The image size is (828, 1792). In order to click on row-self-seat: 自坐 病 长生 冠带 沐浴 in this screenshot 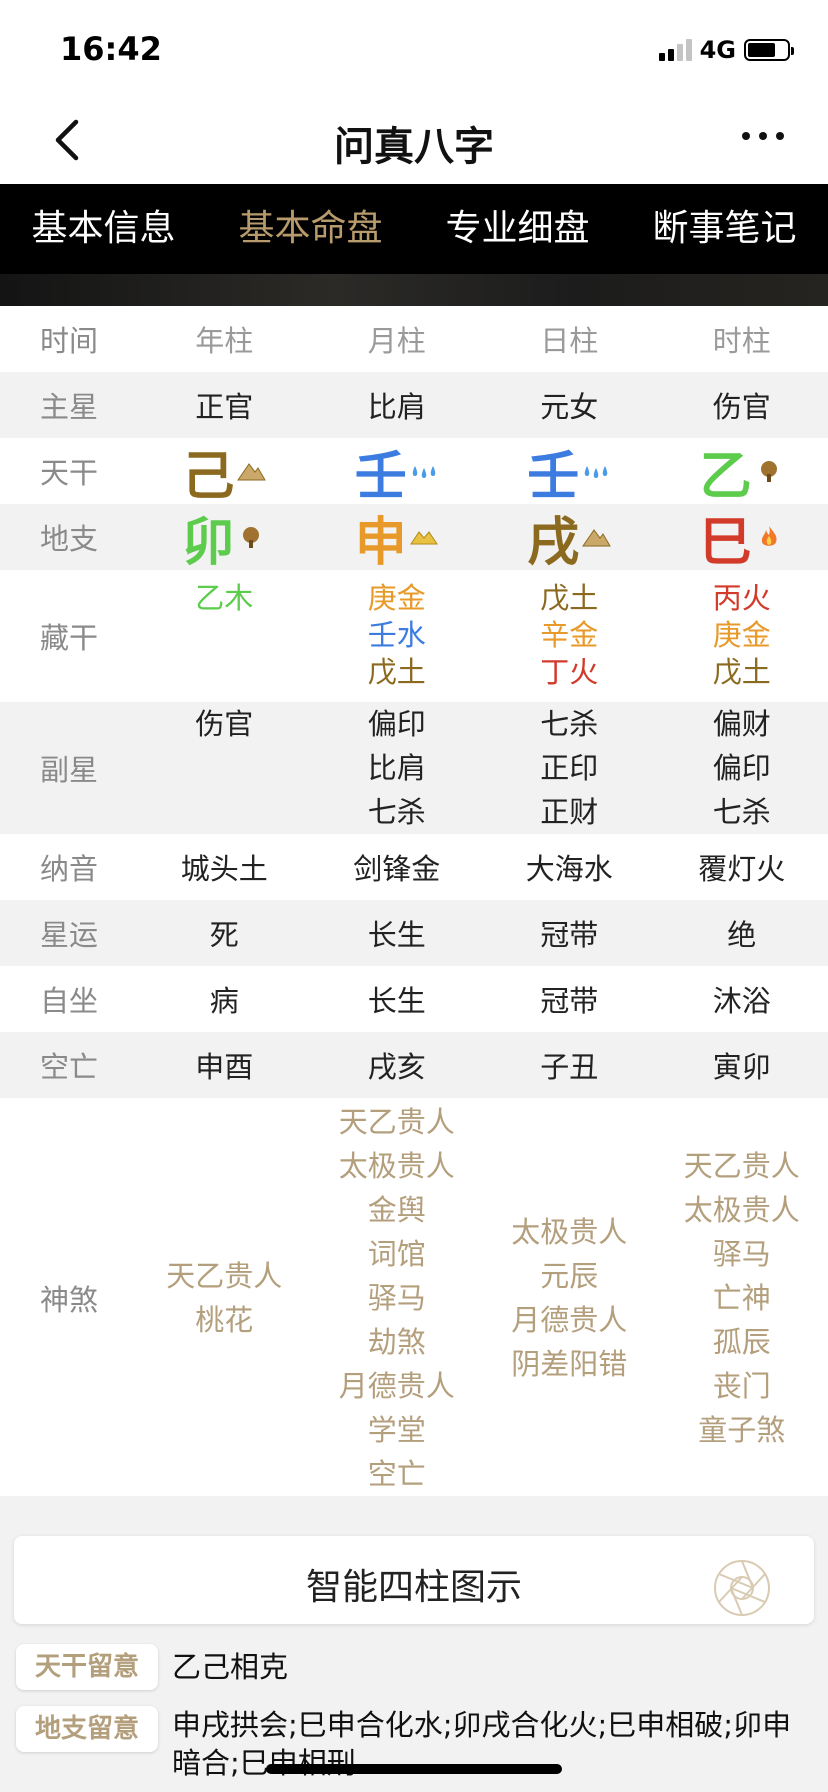, I will do `click(414, 999)`.